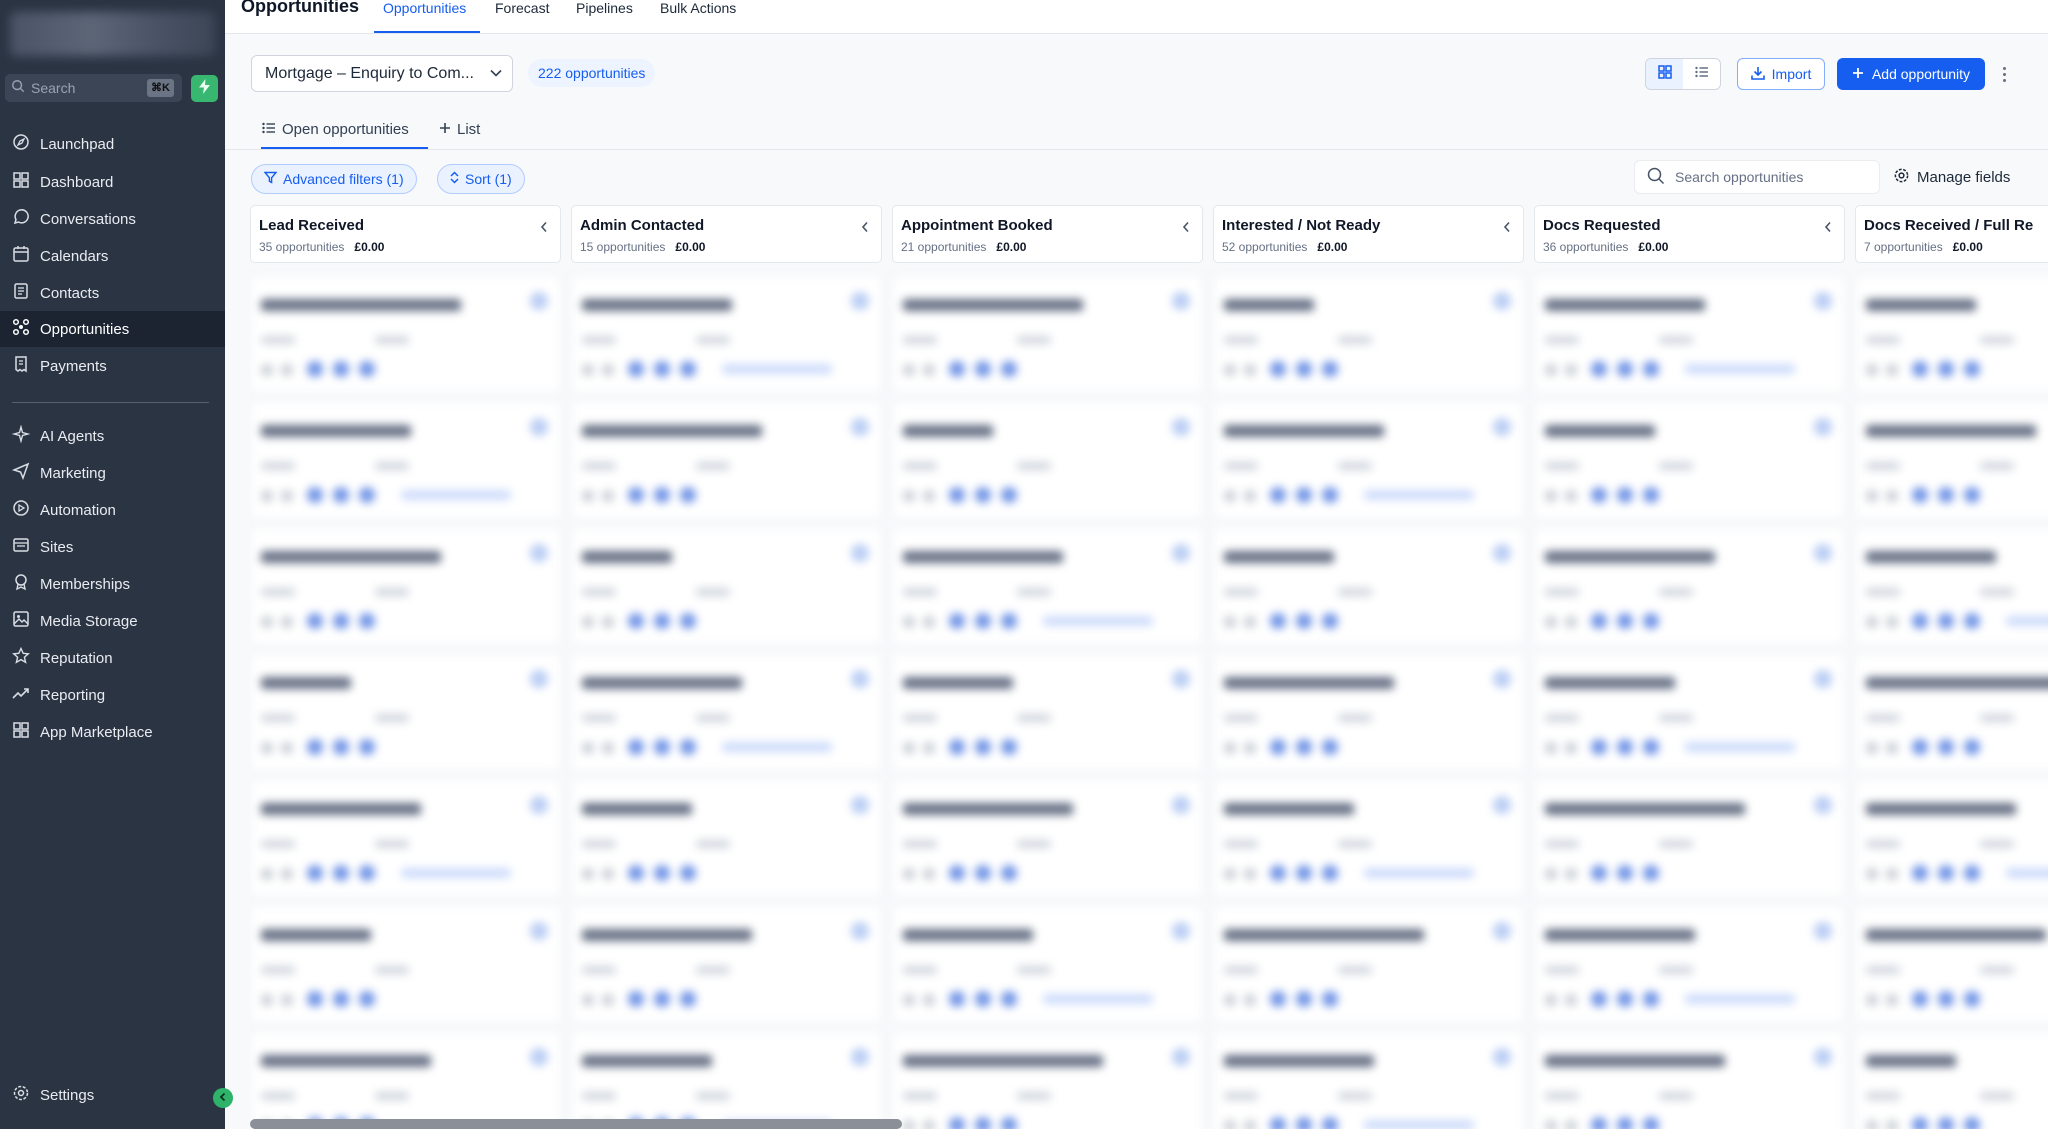 This screenshot has height=1129, width=2048. I want to click on sidebar-item-conversations: Conversations, so click(112, 219).